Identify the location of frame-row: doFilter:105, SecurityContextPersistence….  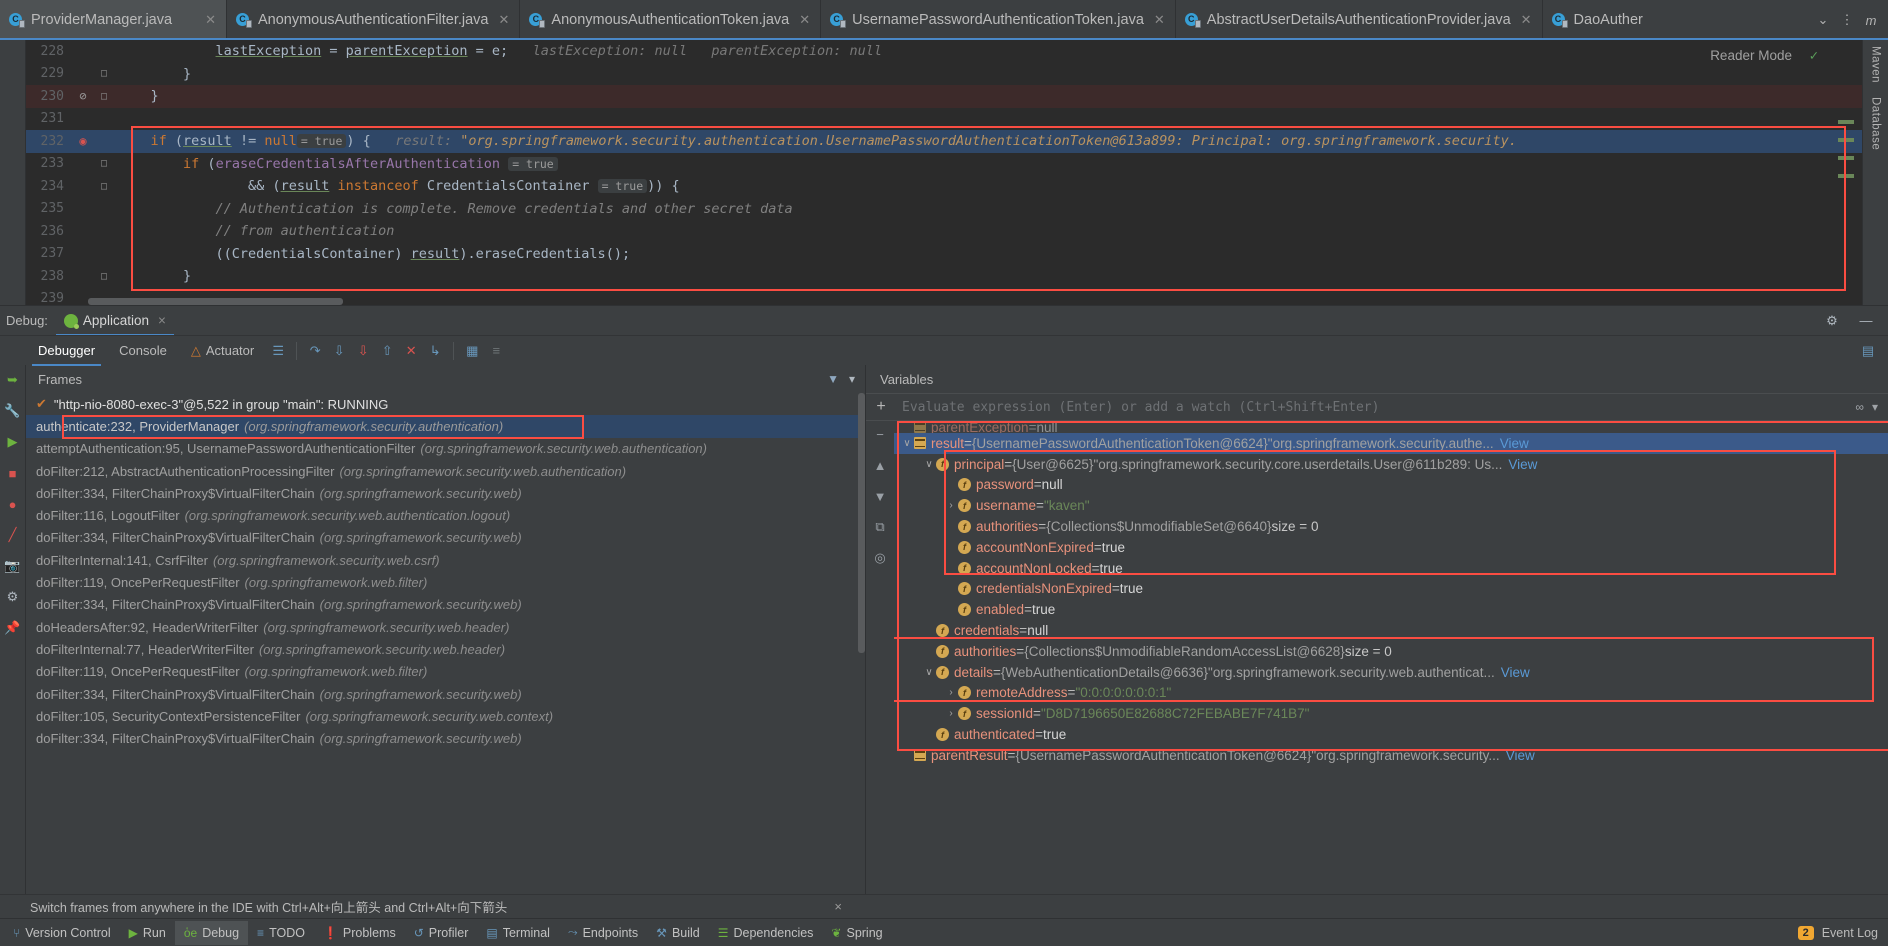
(445, 716).